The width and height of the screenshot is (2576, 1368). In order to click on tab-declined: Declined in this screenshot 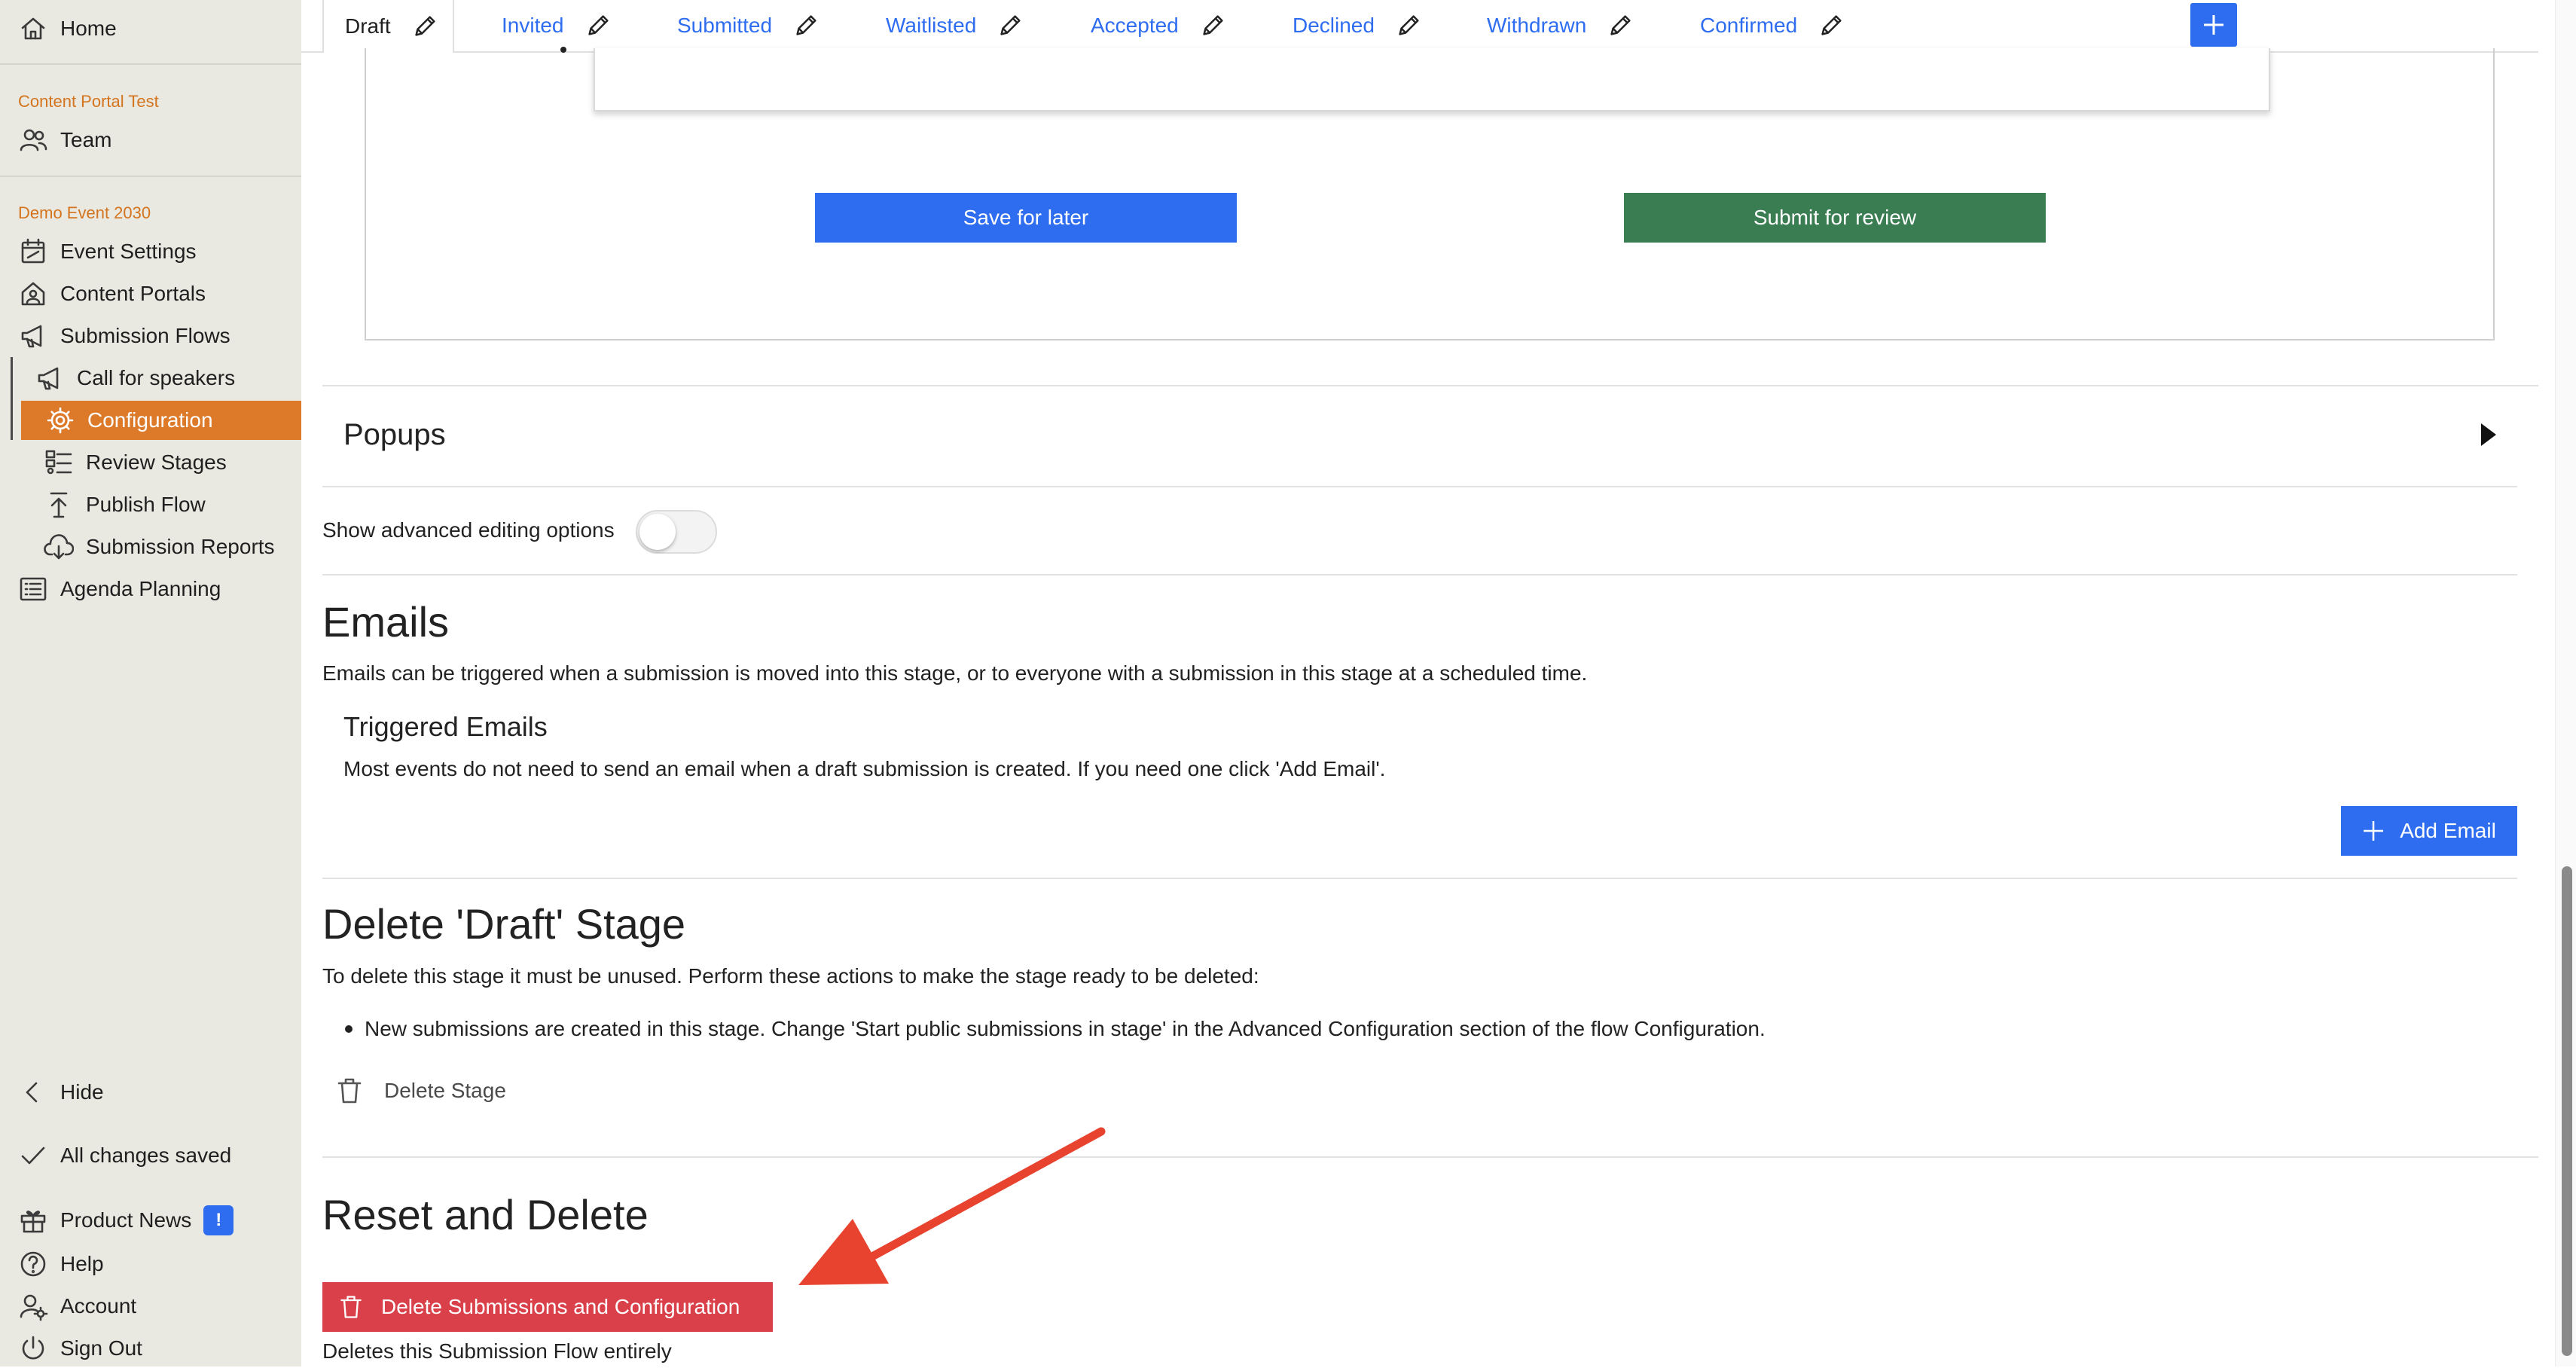, I will do `click(1358, 25)`.